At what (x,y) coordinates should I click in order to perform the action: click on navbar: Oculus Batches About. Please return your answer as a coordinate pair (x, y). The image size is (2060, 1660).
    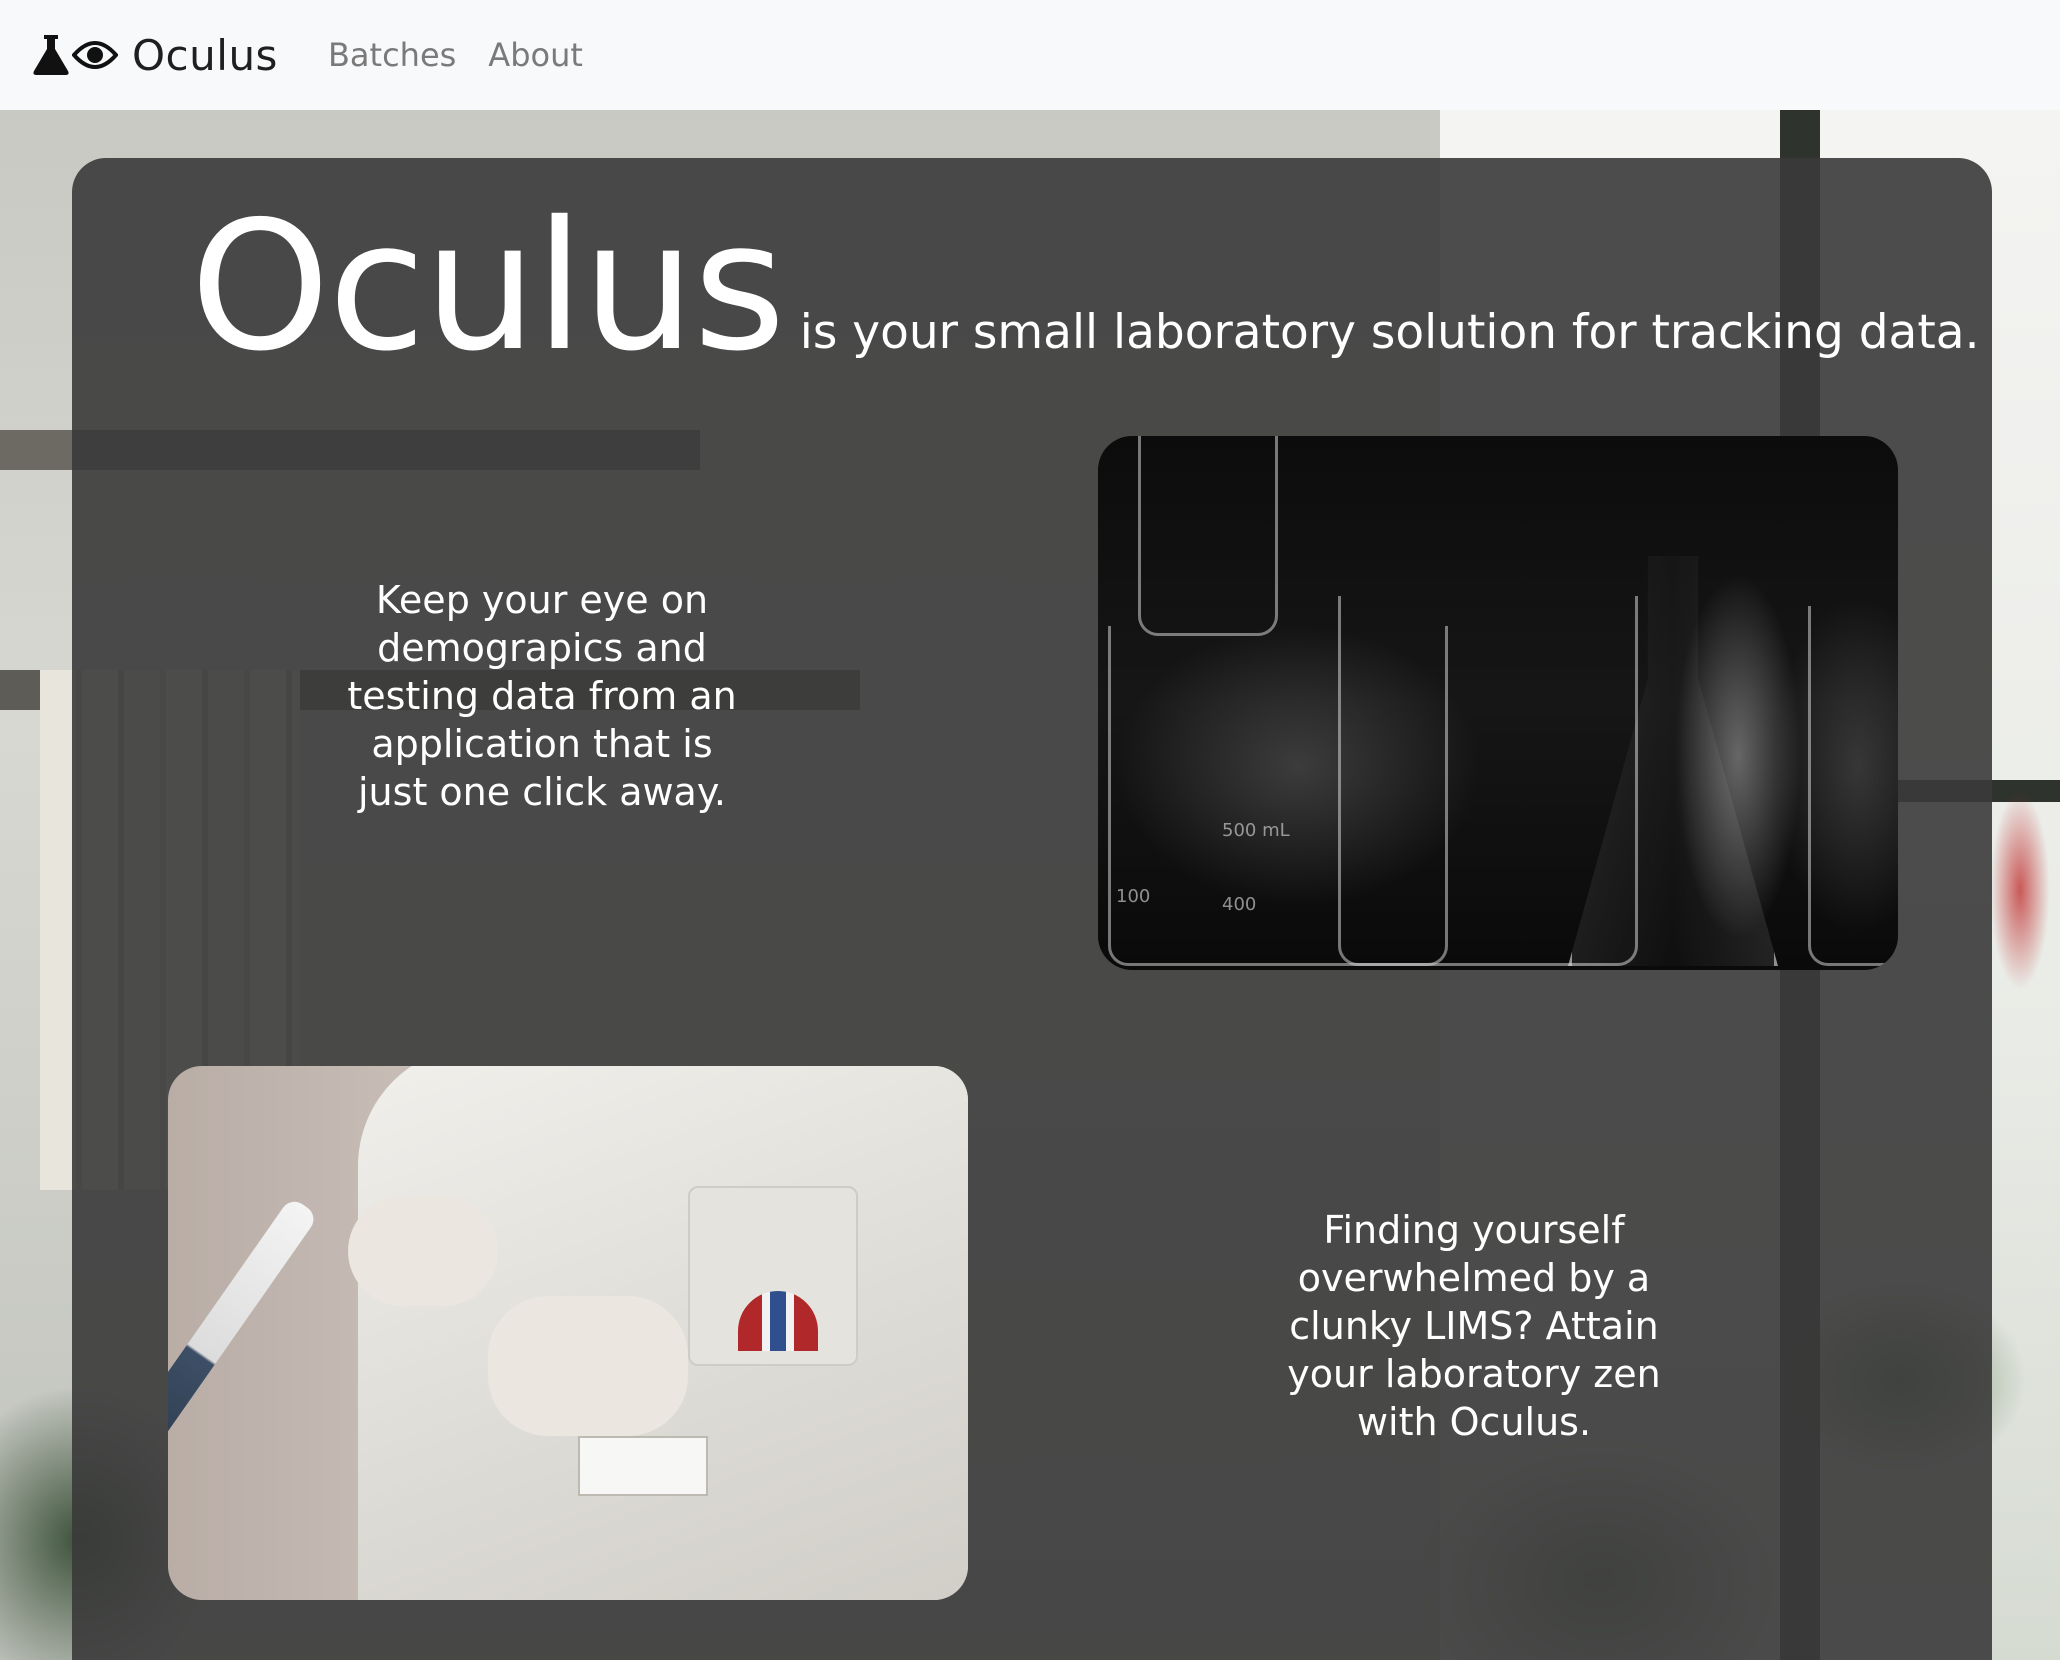
    Looking at the image, I should click on (1030, 55).